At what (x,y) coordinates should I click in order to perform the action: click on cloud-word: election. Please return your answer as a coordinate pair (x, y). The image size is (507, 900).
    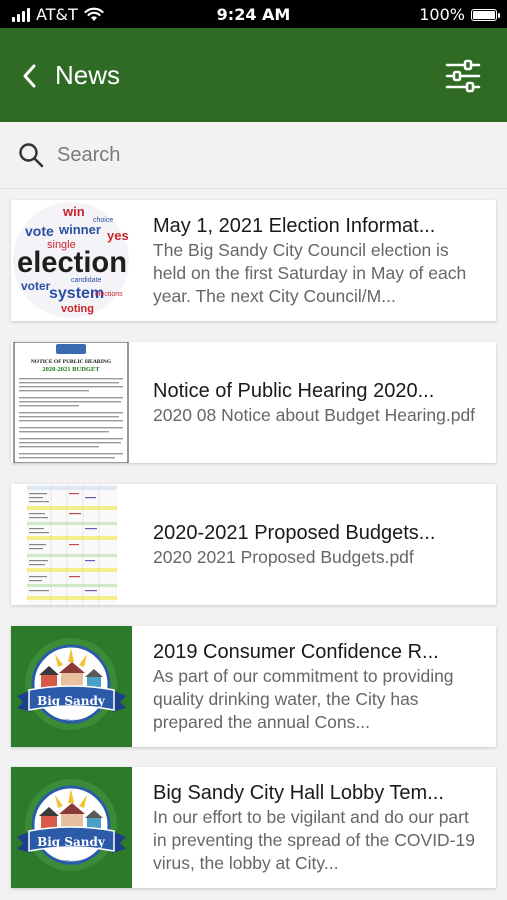
    Looking at the image, I should click on (72, 262).